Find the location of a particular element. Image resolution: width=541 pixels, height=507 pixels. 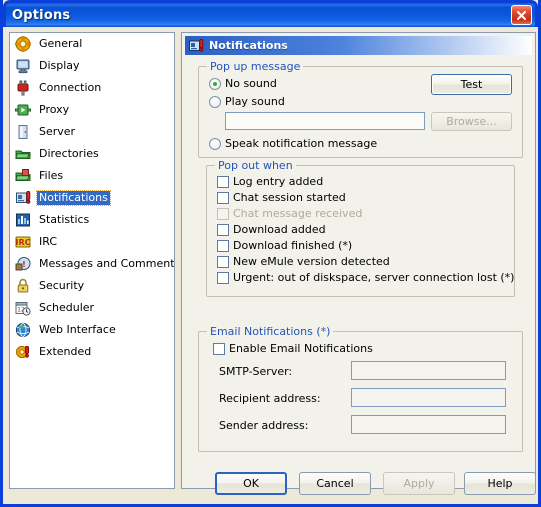

smtp-server-input is located at coordinates (428, 370).